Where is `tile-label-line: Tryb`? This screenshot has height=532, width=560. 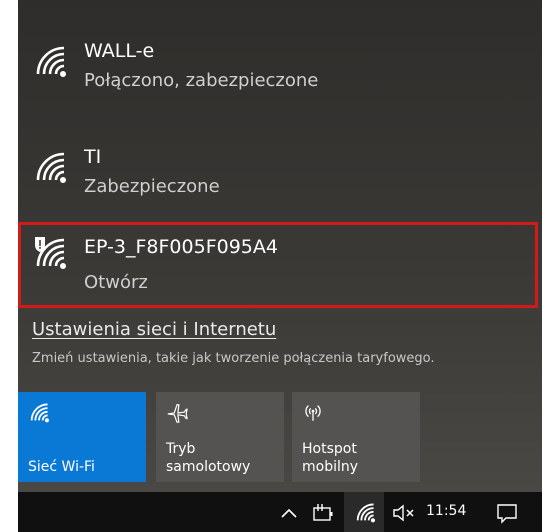
tile-label-line: Tryb is located at coordinates (181, 449).